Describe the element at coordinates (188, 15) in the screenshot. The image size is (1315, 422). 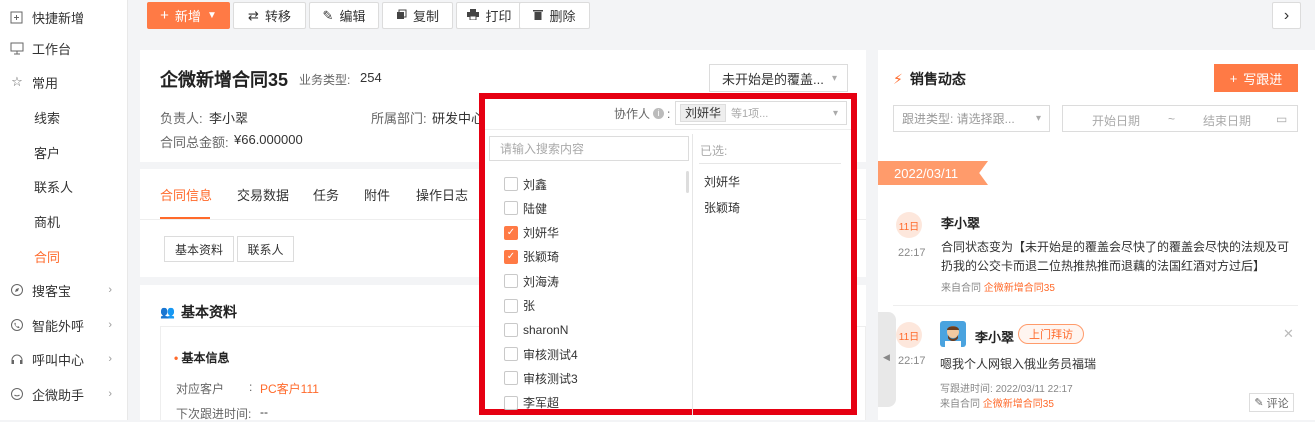
I see `new-button: + 新增 ▼` at that location.